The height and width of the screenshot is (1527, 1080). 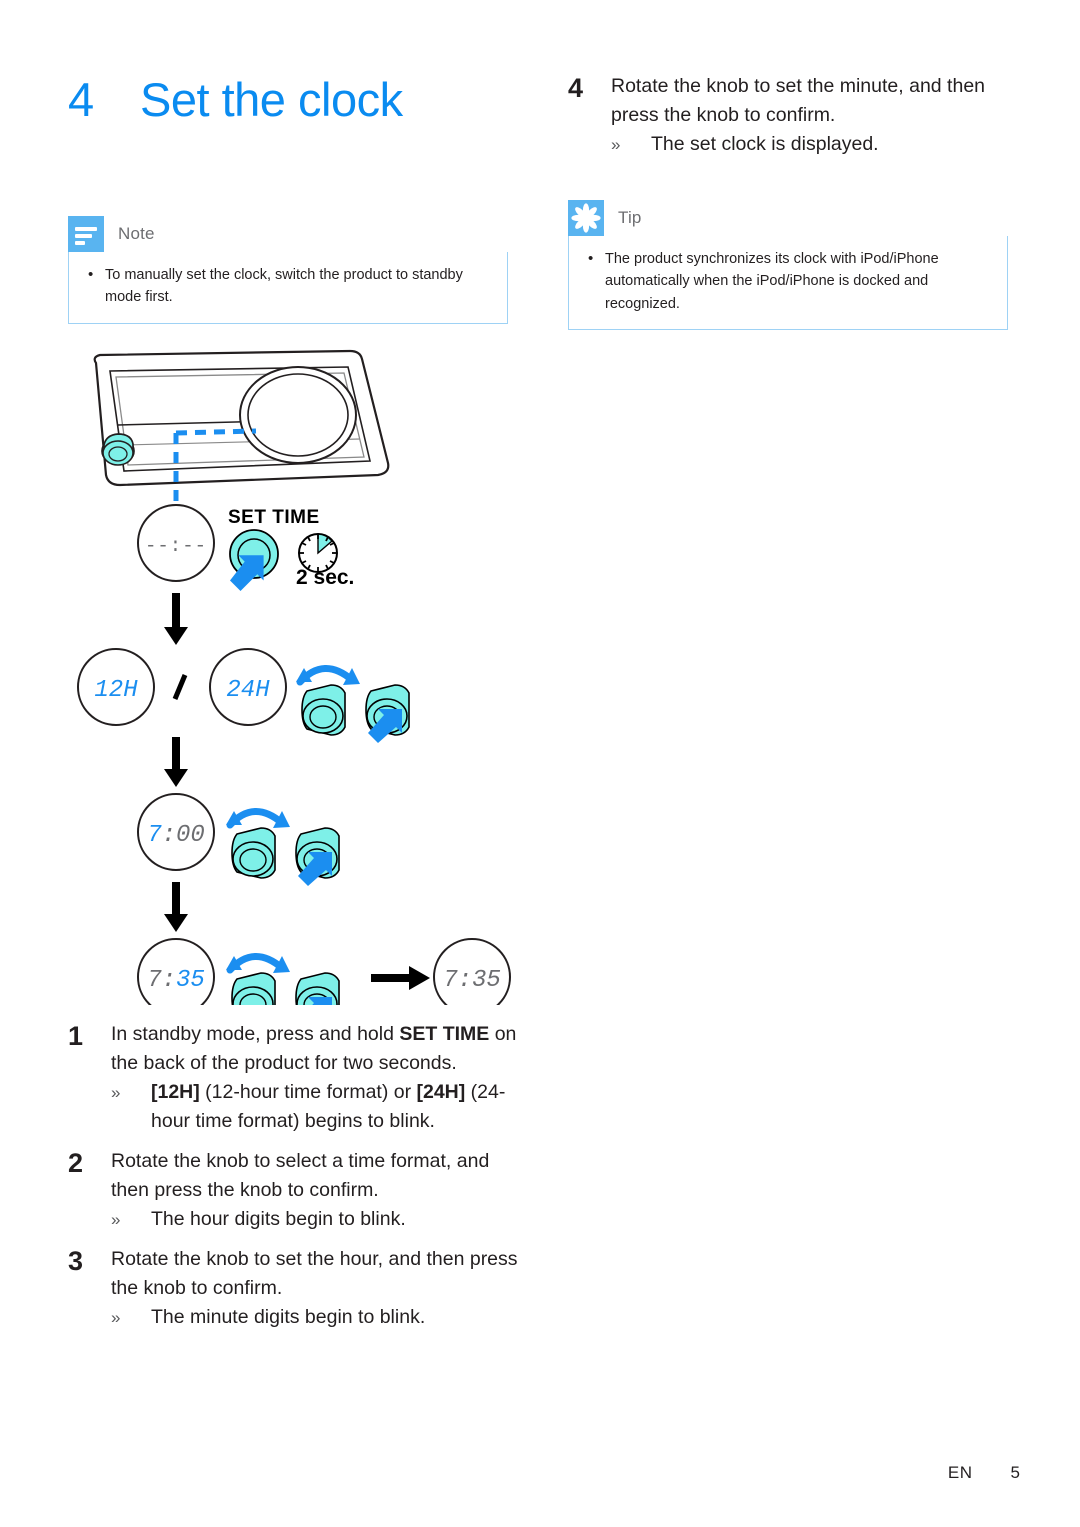 What do you see at coordinates (81, 99) in the screenshot?
I see `chapter-number: 4` at bounding box center [81, 99].